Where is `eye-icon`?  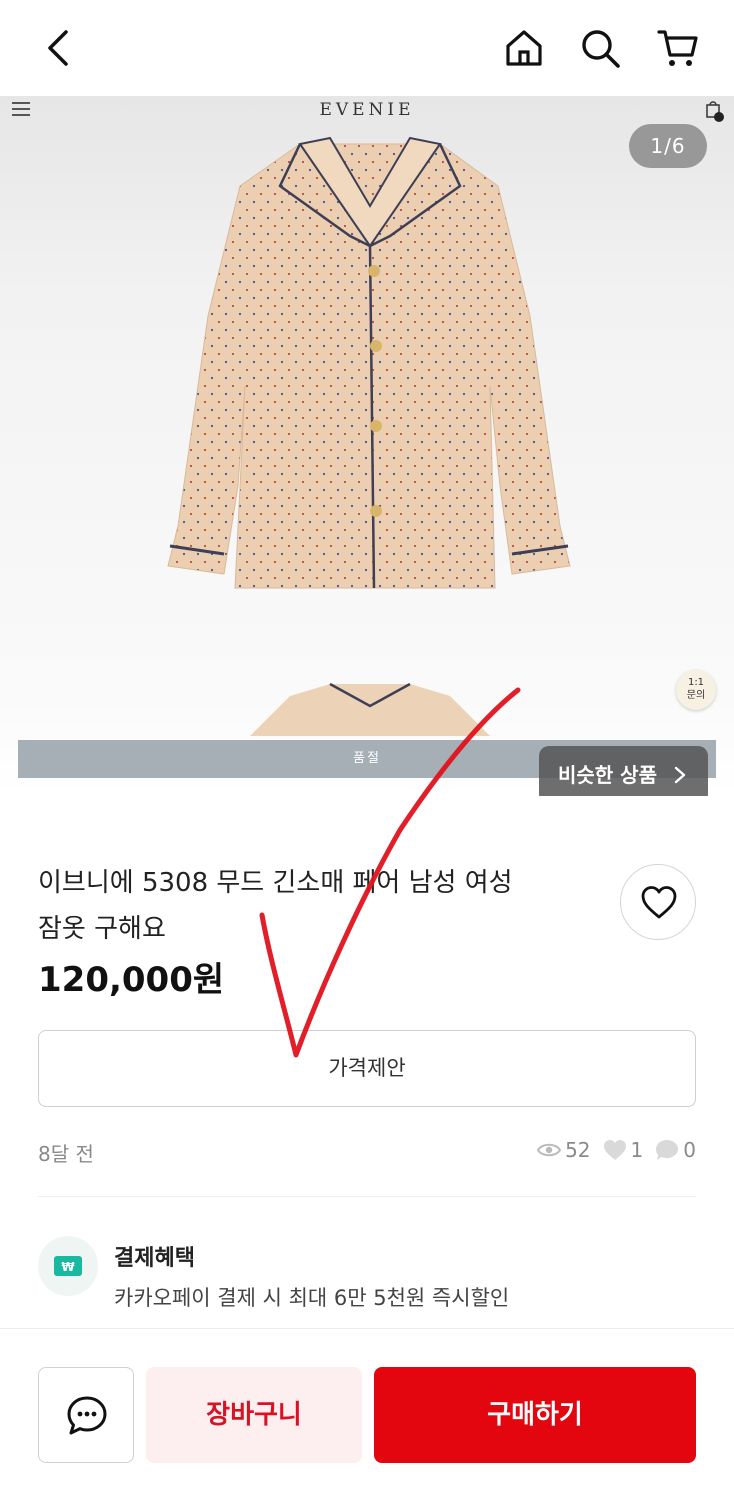
eye-icon is located at coordinates (549, 1150).